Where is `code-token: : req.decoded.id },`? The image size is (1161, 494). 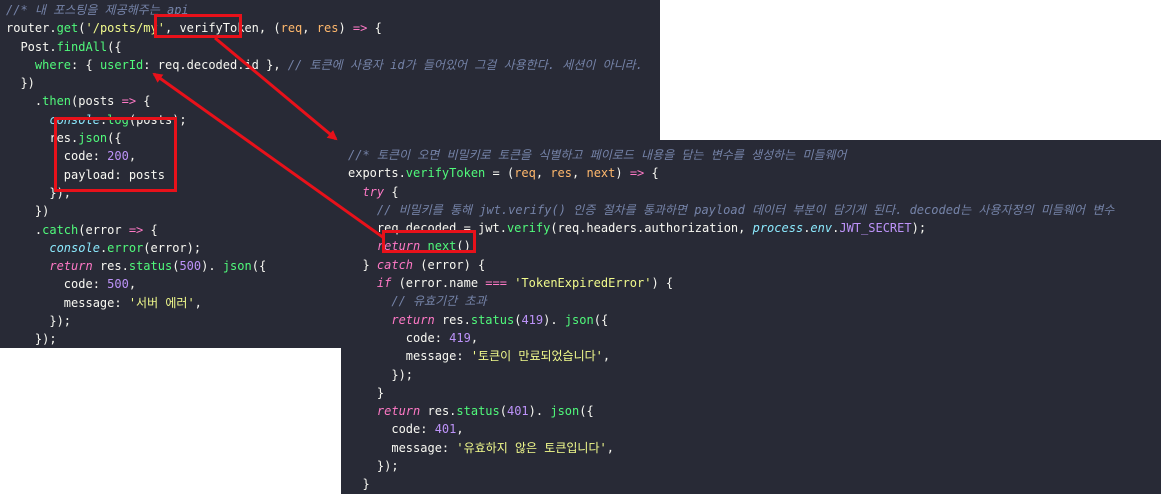 code-token: : req.decoded.id }, is located at coordinates (212, 64).